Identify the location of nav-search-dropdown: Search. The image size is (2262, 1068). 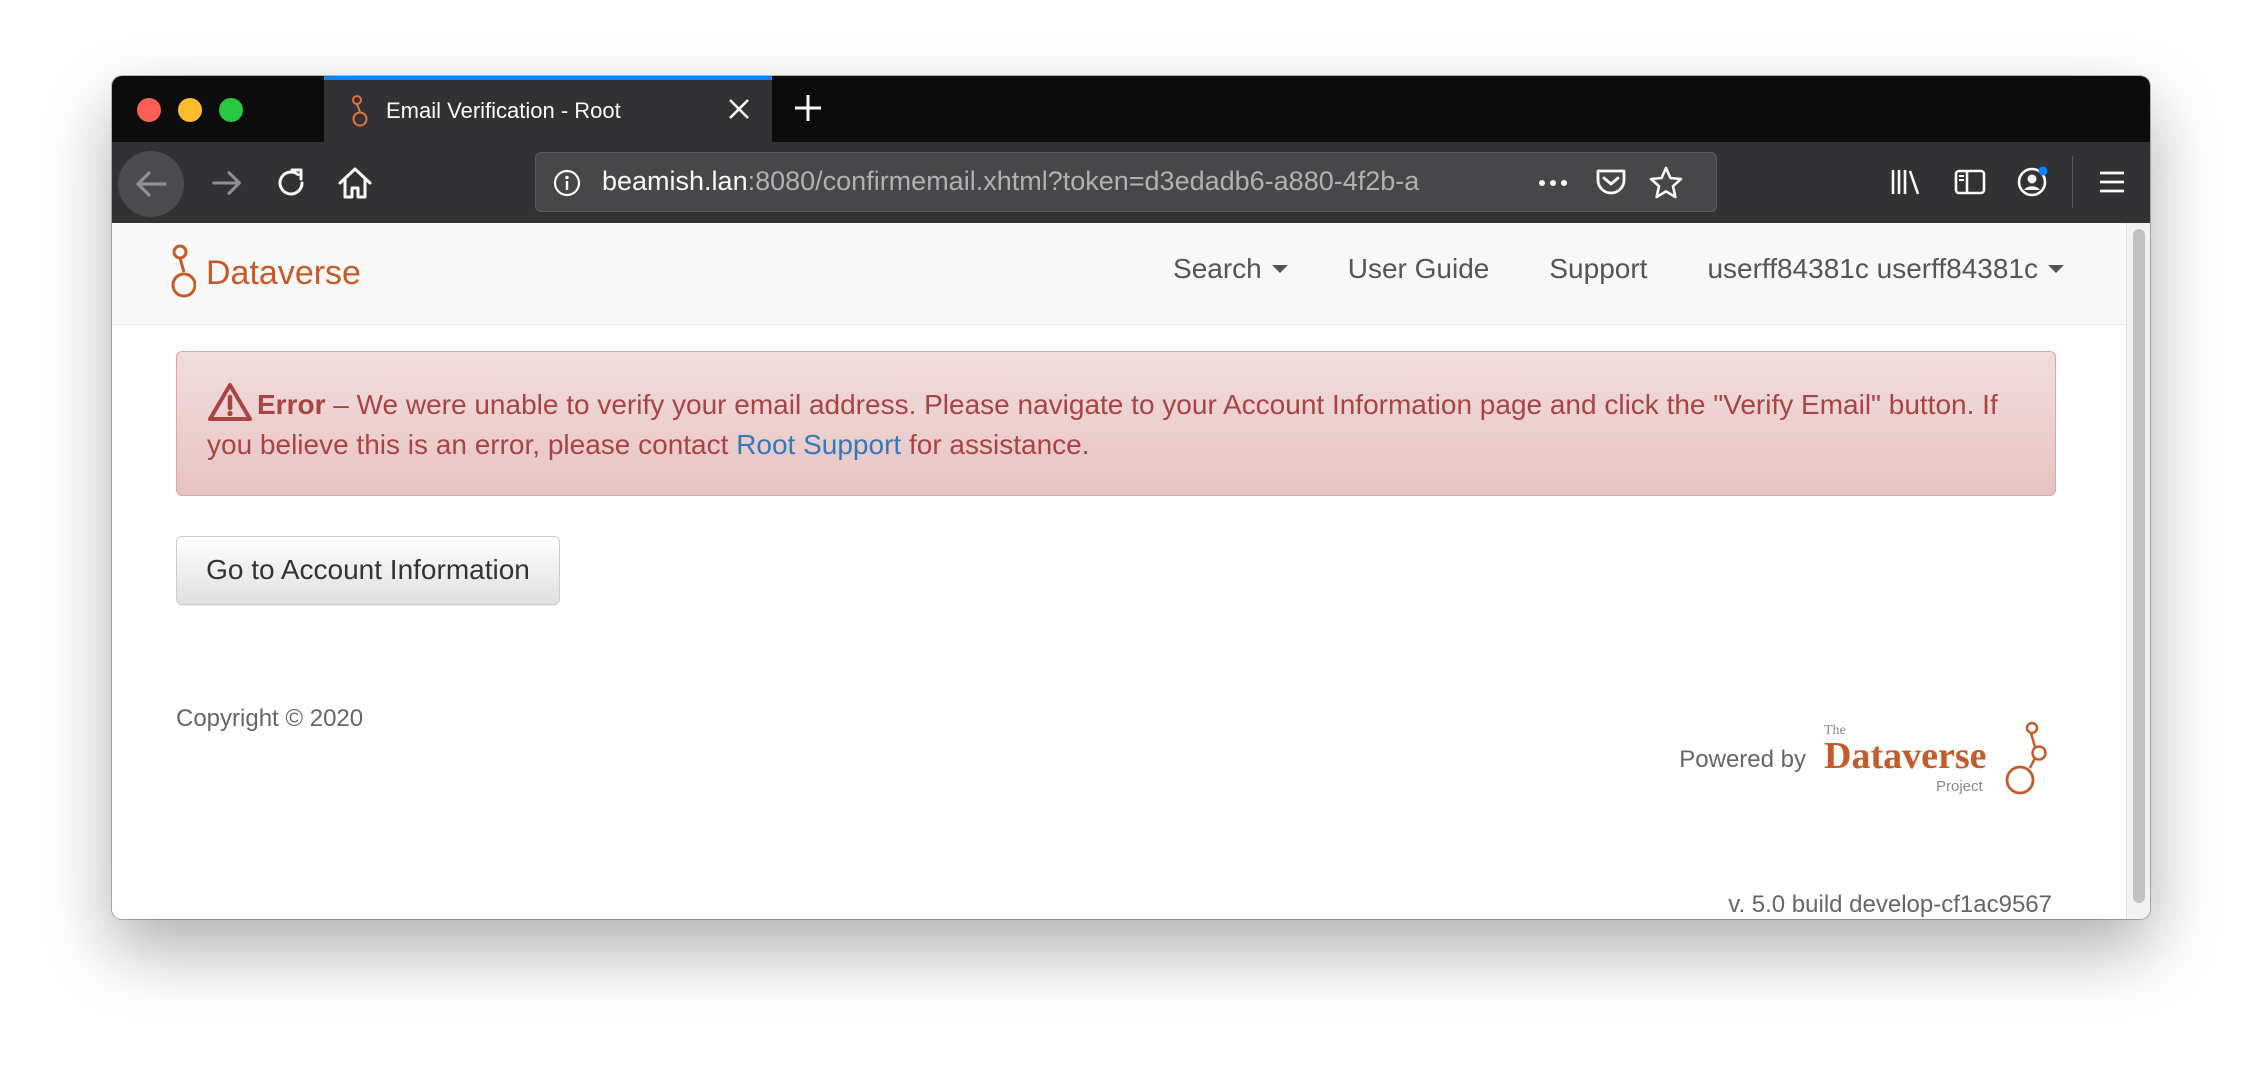
(1230, 269).